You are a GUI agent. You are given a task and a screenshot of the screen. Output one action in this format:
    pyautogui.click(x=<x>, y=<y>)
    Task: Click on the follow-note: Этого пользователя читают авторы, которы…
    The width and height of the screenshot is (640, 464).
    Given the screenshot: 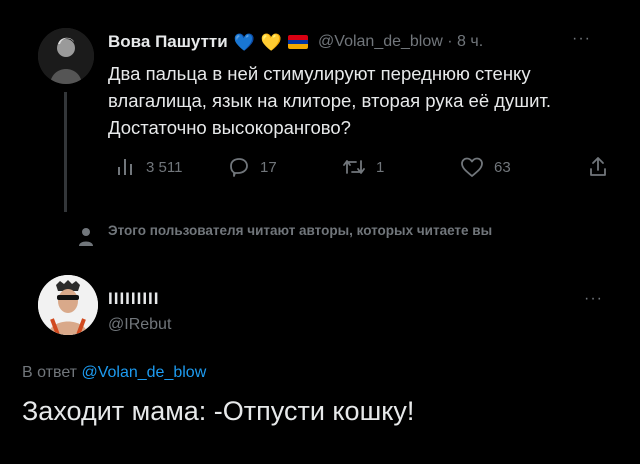 What is the action you would take?
    pyautogui.click(x=300, y=230)
    